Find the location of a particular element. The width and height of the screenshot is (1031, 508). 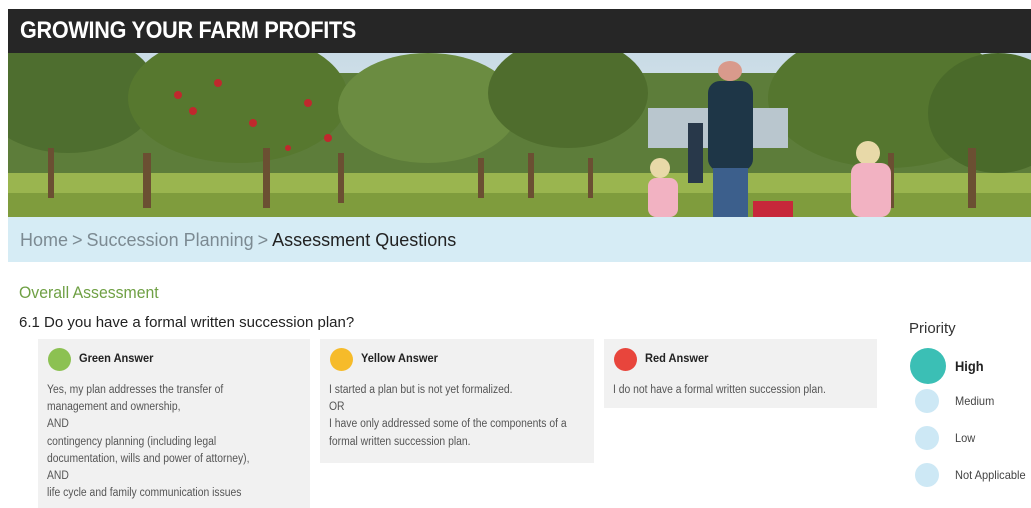

green-dot-icon is located at coordinates (59, 359).